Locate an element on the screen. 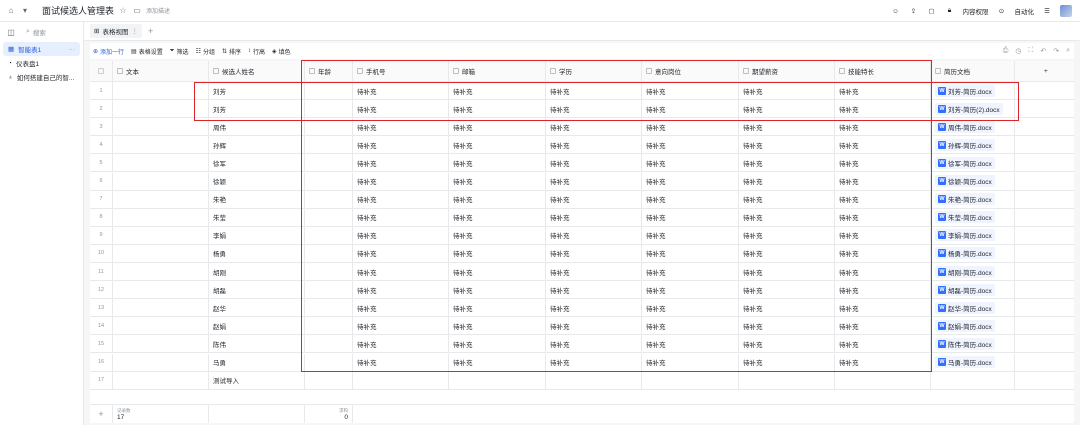 Image resolution: width=1080 pixels, height=425 pixels. skills-cell is located at coordinates (883, 380).